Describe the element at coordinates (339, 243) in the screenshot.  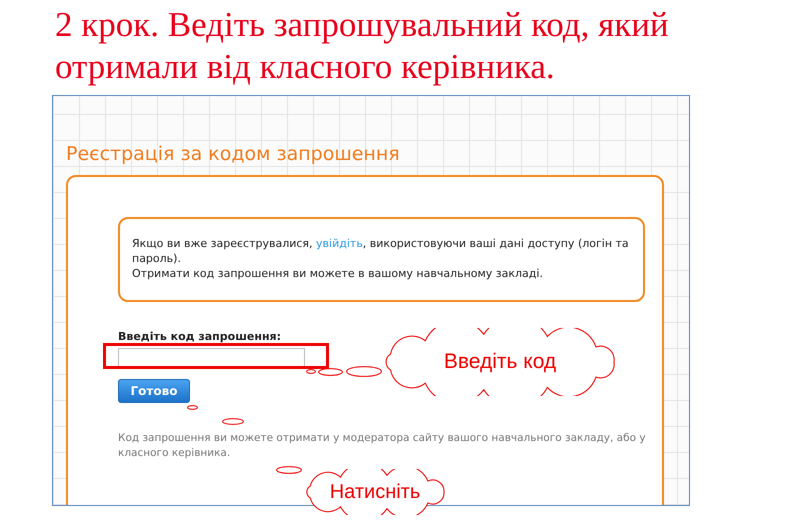
I see `login-link: увійдіть` at that location.